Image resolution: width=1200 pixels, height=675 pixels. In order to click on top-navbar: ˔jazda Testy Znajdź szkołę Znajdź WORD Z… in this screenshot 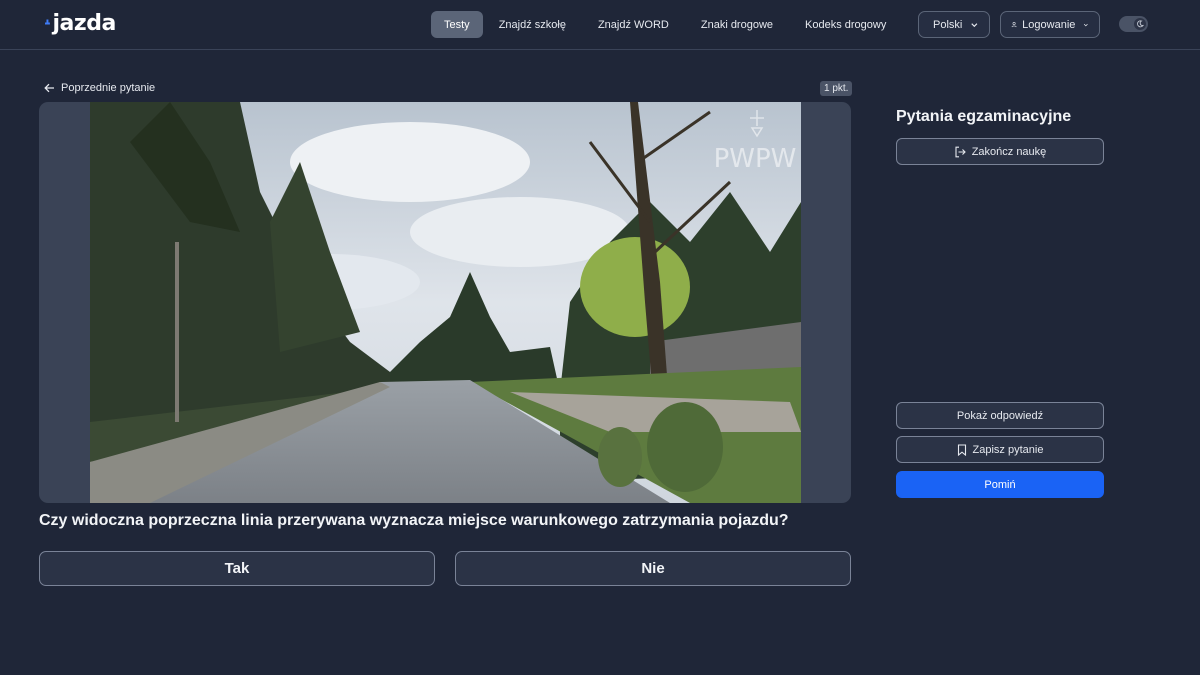, I will do `click(600, 25)`.